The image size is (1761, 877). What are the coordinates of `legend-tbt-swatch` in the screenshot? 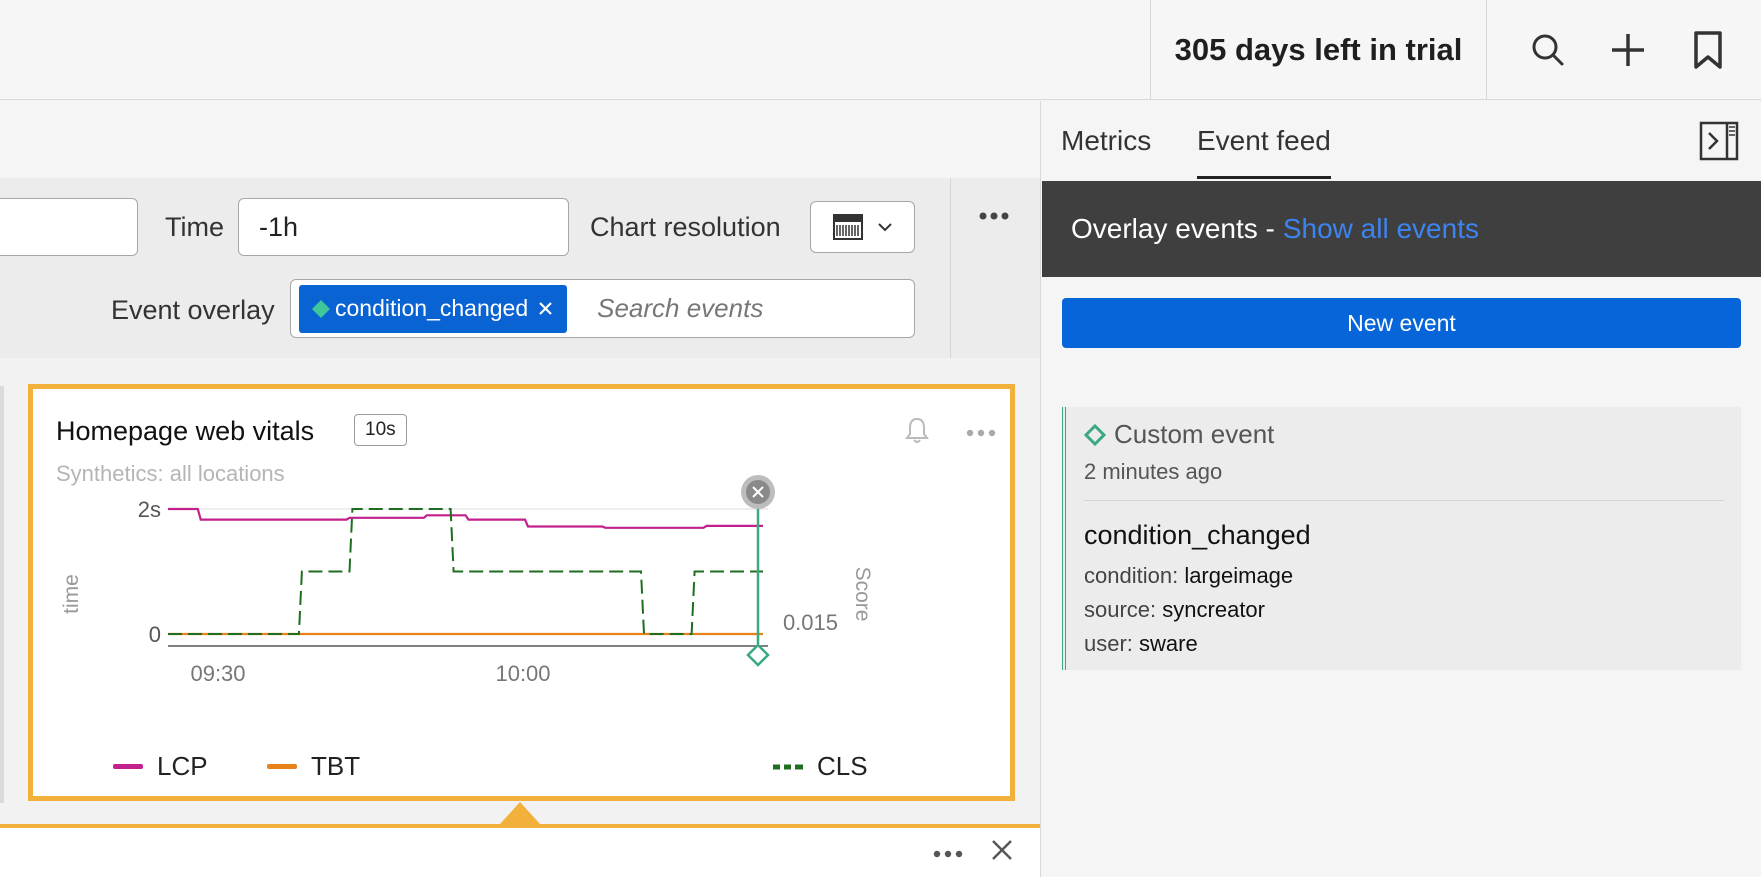 It's located at (282, 766).